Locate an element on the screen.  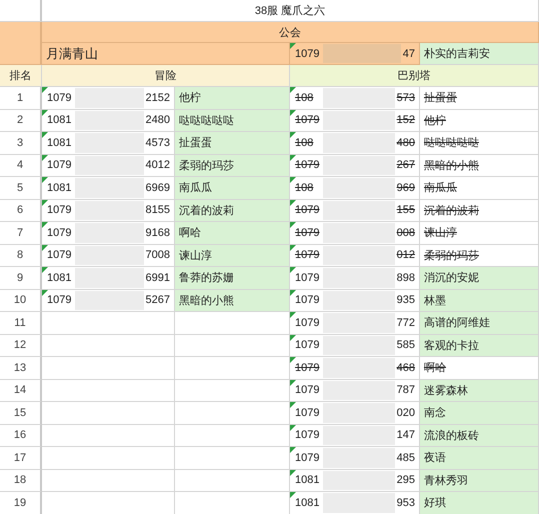
id-suffix: 4012 is located at coordinates (158, 165).